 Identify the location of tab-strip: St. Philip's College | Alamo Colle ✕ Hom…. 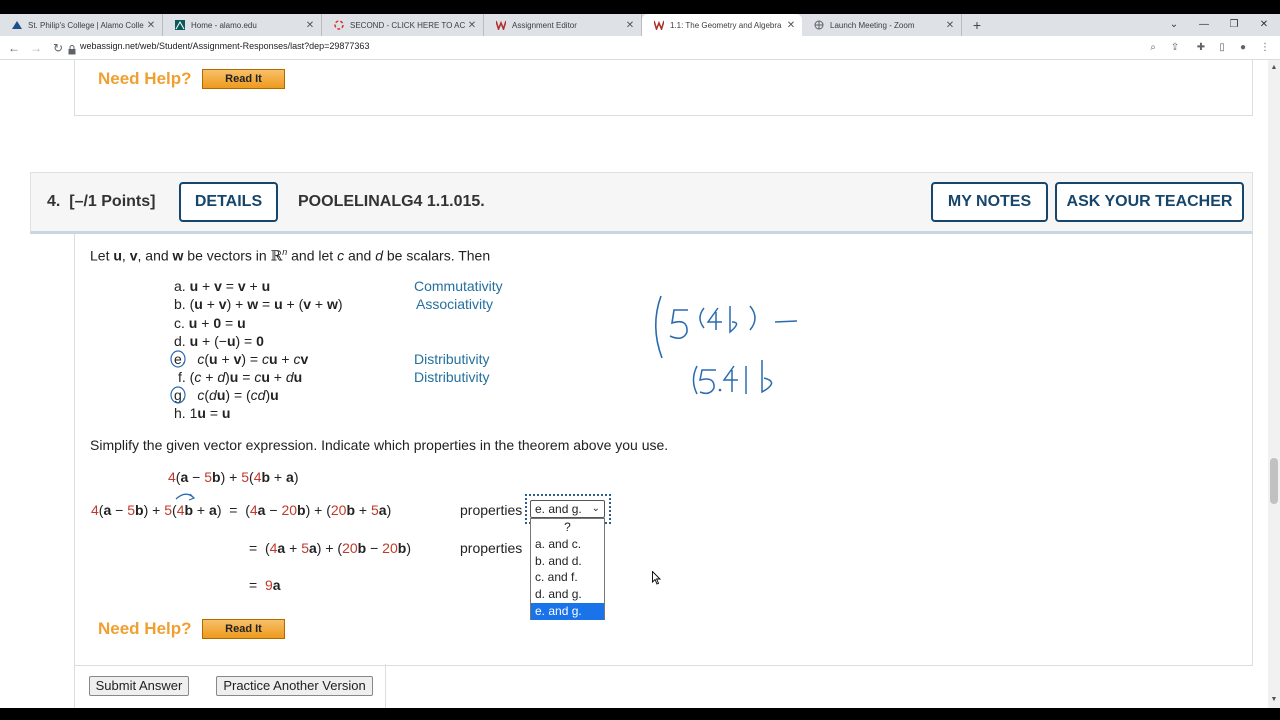
(640, 25).